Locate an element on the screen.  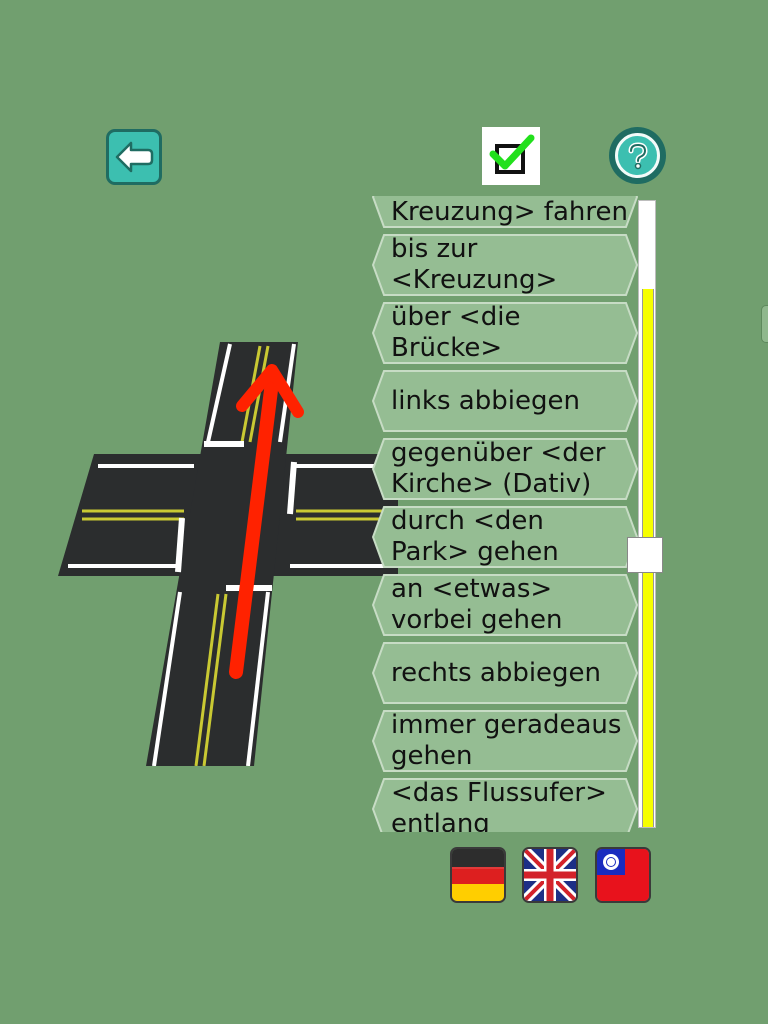
phrase-label: links abbiegen is located at coordinates (485, 400).